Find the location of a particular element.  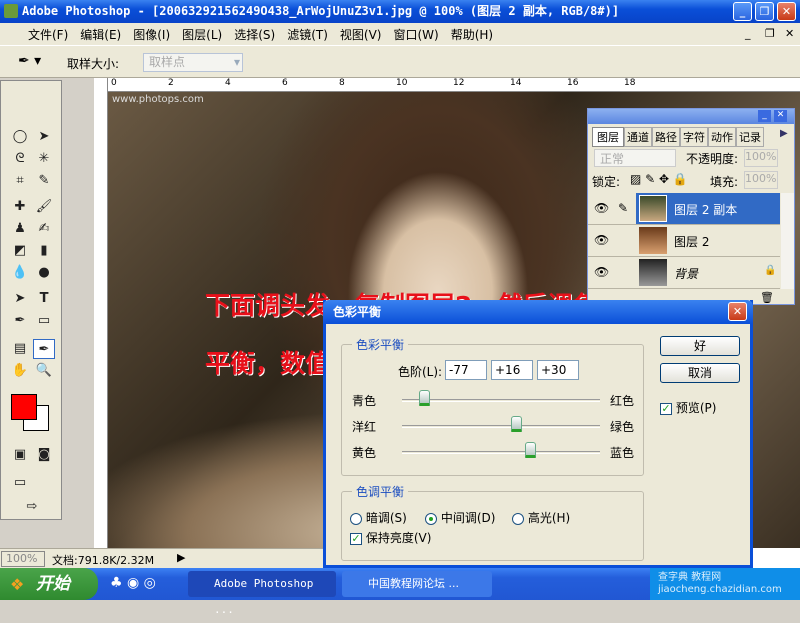

radio-midtones: 中间调(D) is located at coordinates (460, 517).